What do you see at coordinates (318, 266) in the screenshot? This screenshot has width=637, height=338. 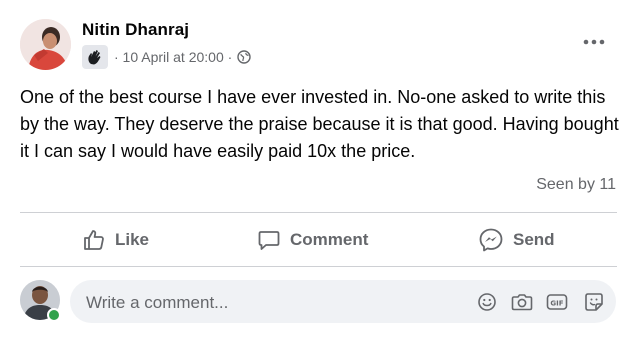 I see `divider-bottom` at bounding box center [318, 266].